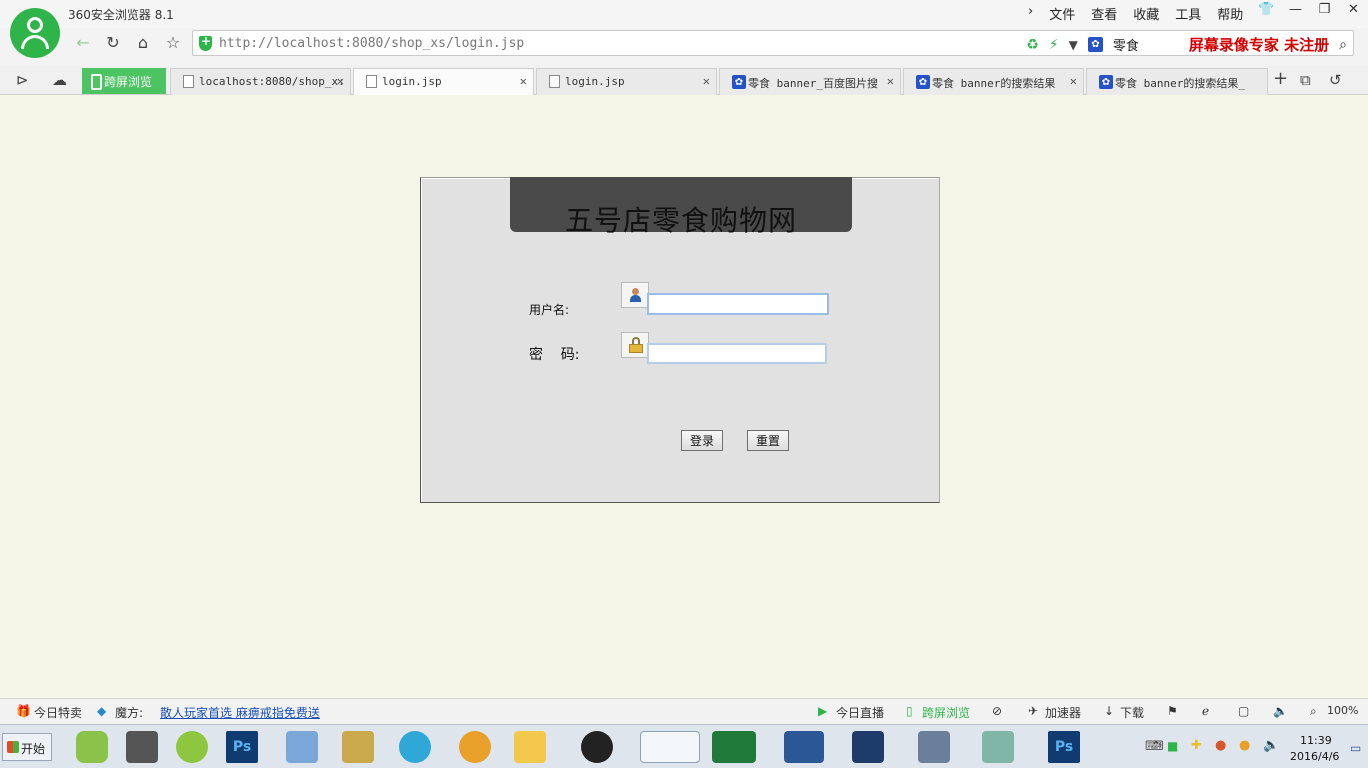  What do you see at coordinates (1295, 11) in the screenshot?
I see `minimize-button: —` at bounding box center [1295, 11].